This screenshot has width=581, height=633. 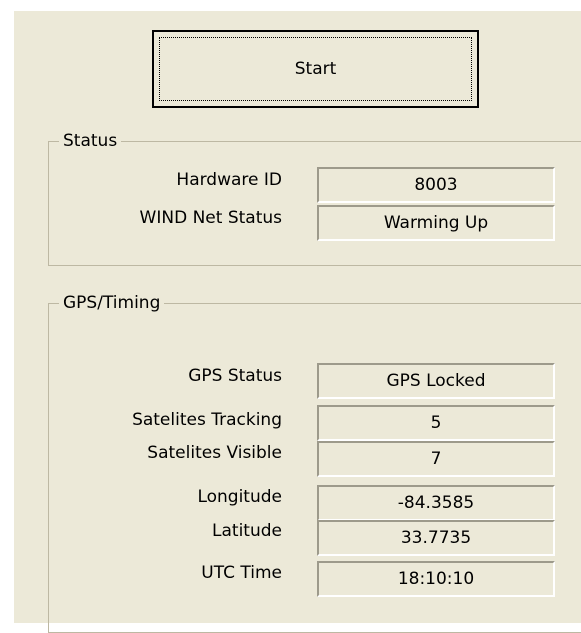 I want to click on gps-status-value: GPS Locked, so click(x=436, y=381).